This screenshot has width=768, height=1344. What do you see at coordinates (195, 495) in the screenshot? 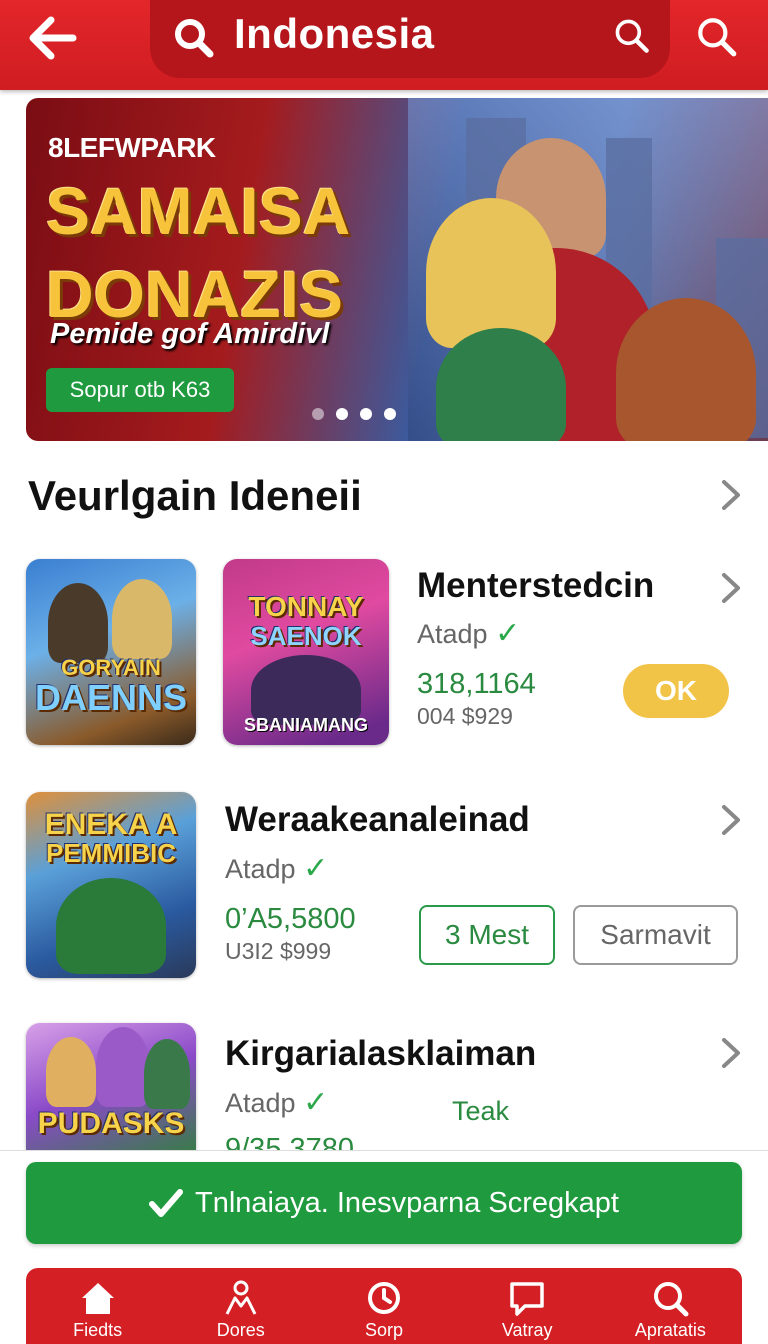
I see `section-title: Veurlgain Ideneii` at bounding box center [195, 495].